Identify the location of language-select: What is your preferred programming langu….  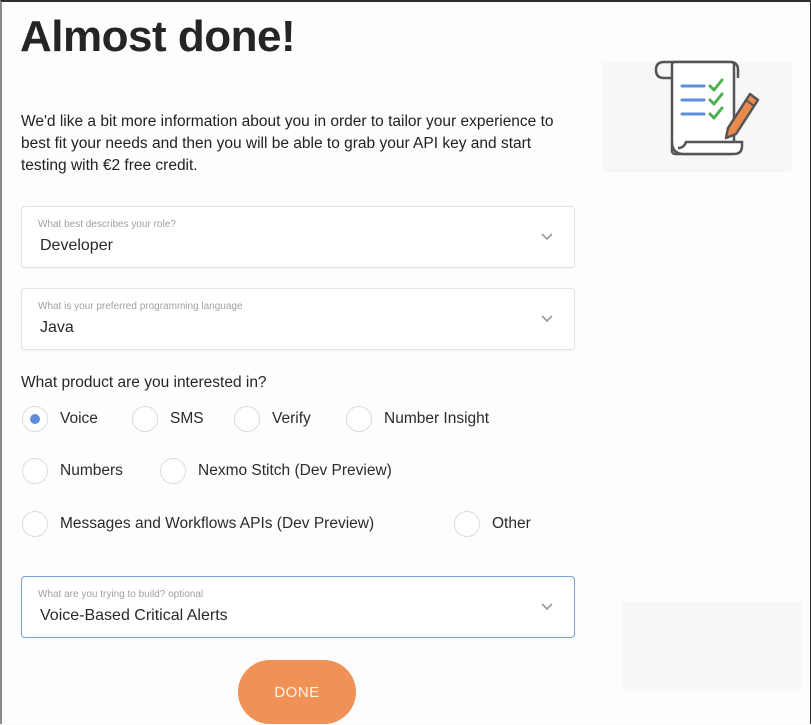
(298, 319).